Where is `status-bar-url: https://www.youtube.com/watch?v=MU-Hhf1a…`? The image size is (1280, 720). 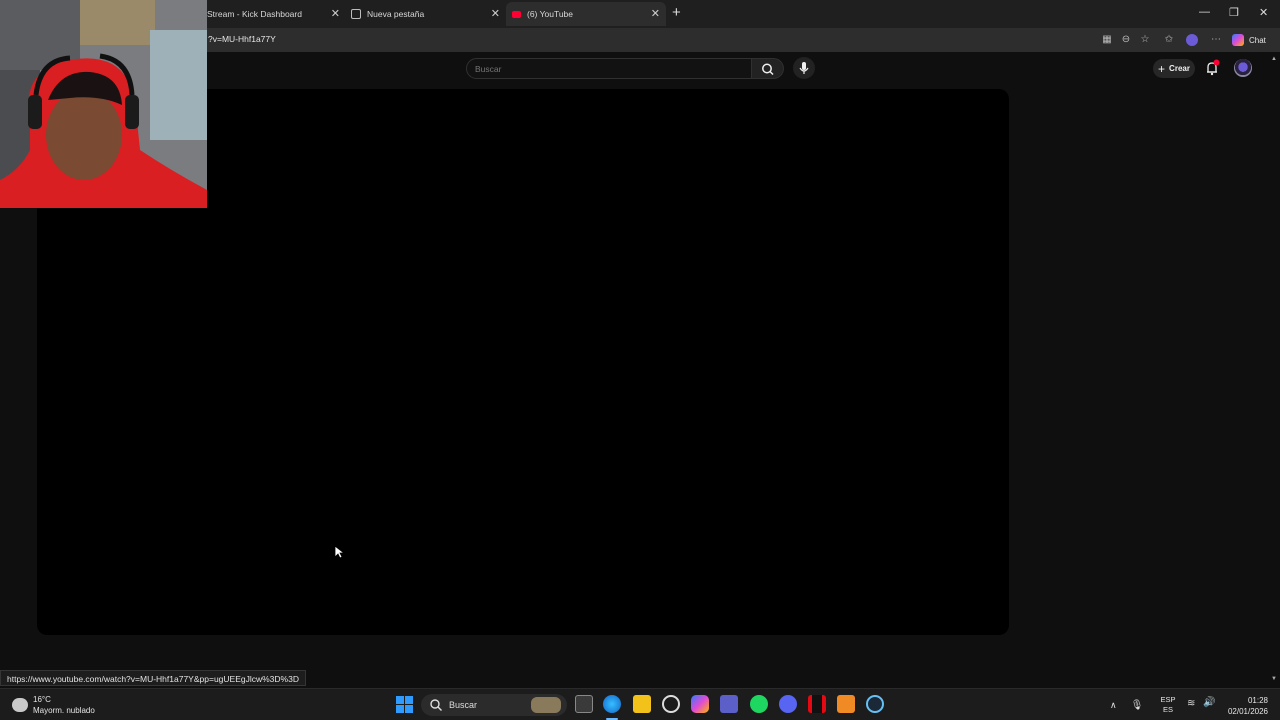
status-bar-url: https://www.youtube.com/watch?v=MU-Hhf1a… is located at coordinates (153, 678).